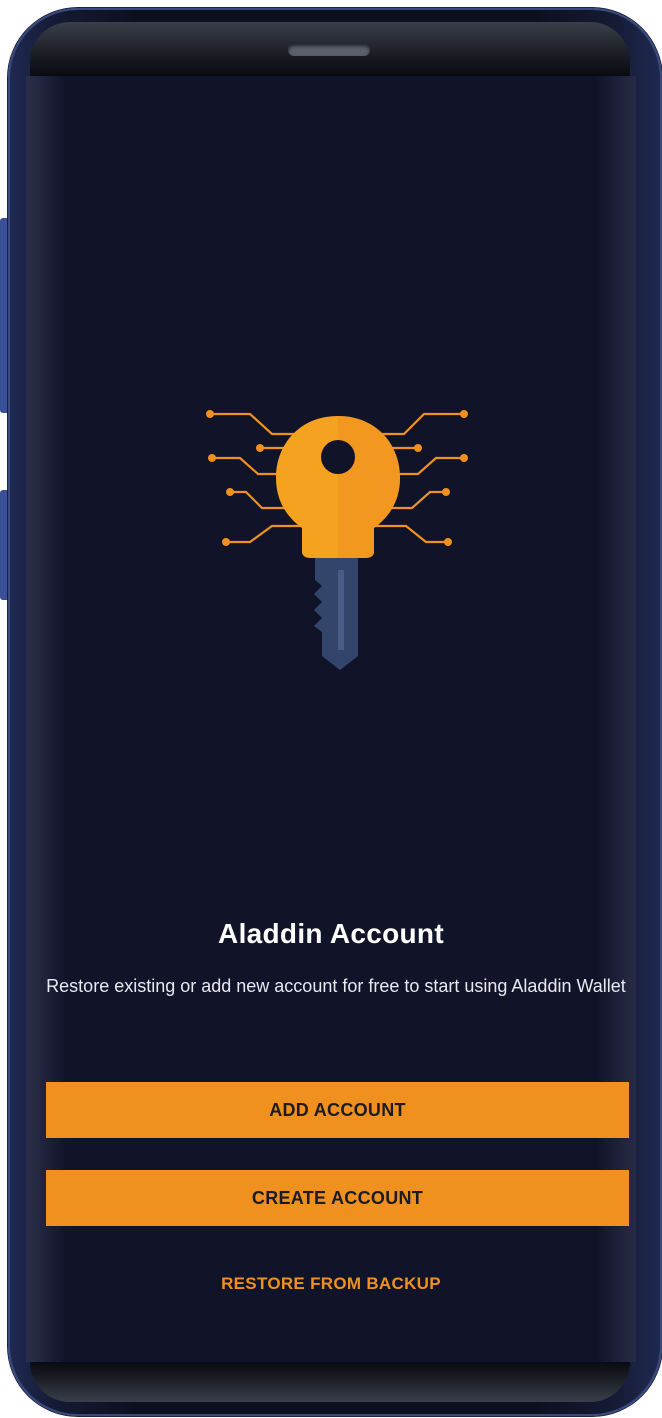  Describe the element at coordinates (3, 315) in the screenshot. I see `volume-button` at that location.